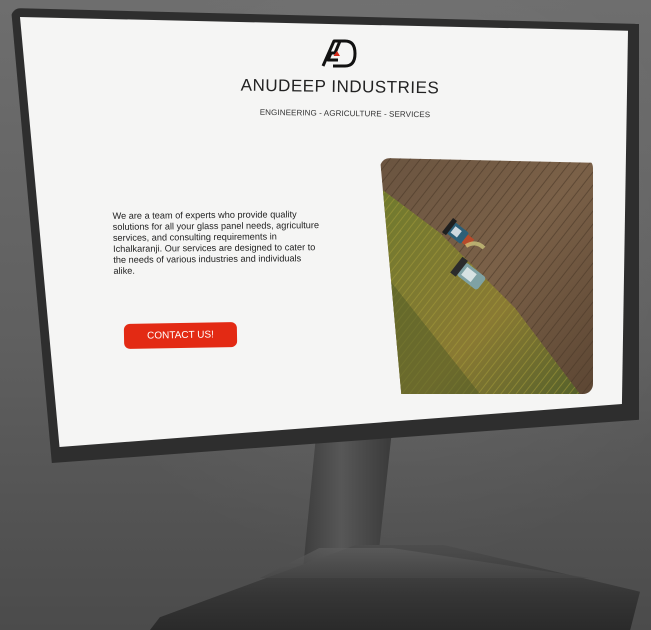  What do you see at coordinates (180, 335) in the screenshot?
I see `contact-us-button: CONTACT US!` at bounding box center [180, 335].